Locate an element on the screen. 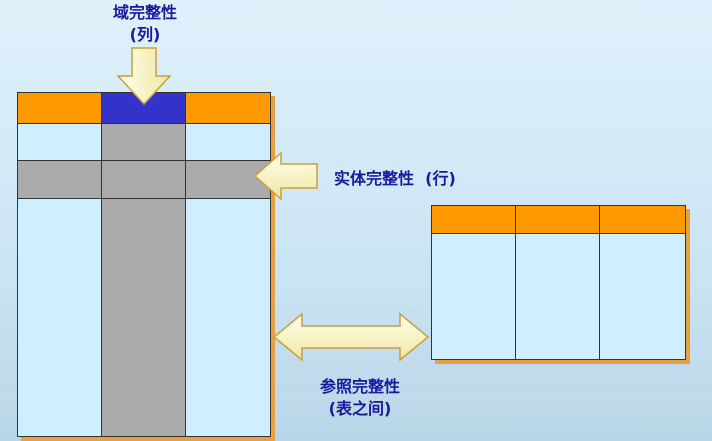 The height and width of the screenshot is (441, 712). row2-cell-2-row-highlight is located at coordinates (144, 180).